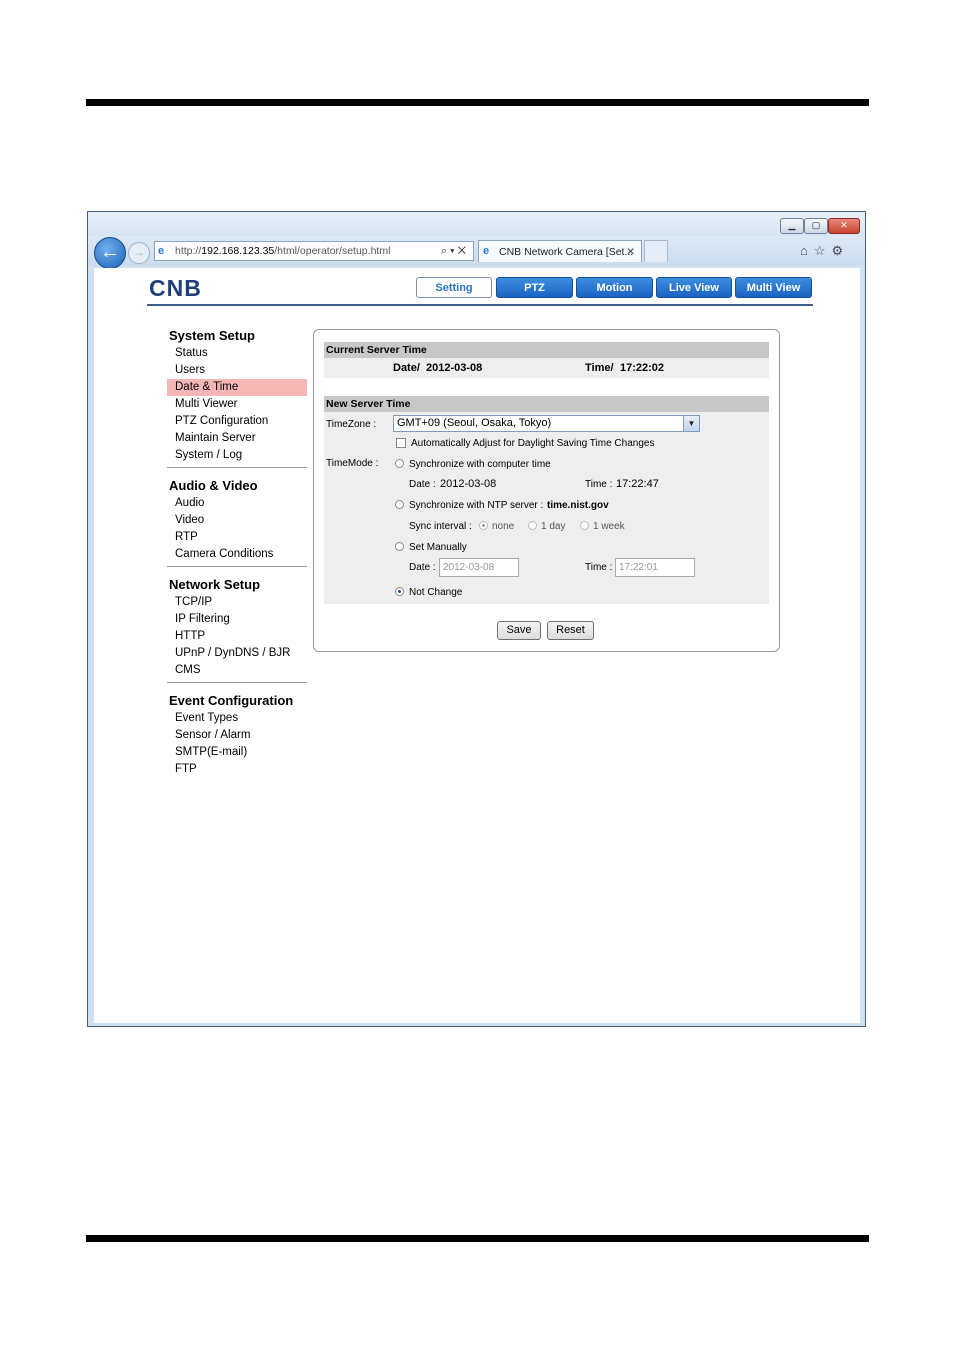  What do you see at coordinates (237, 503) in the screenshot?
I see `sidebar-item-audio: Audio` at bounding box center [237, 503].